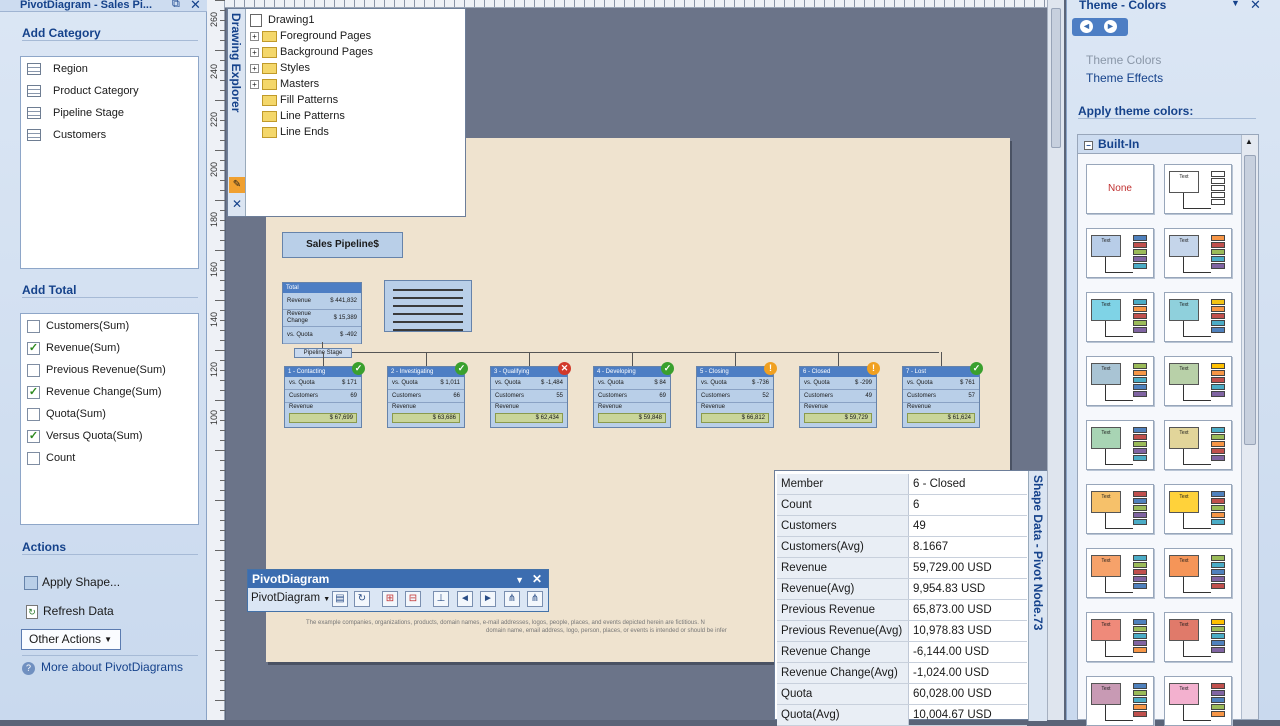 The height and width of the screenshot is (726, 1280). I want to click on more-about-link: ? More about PivotDiagrams, so click(102, 667).